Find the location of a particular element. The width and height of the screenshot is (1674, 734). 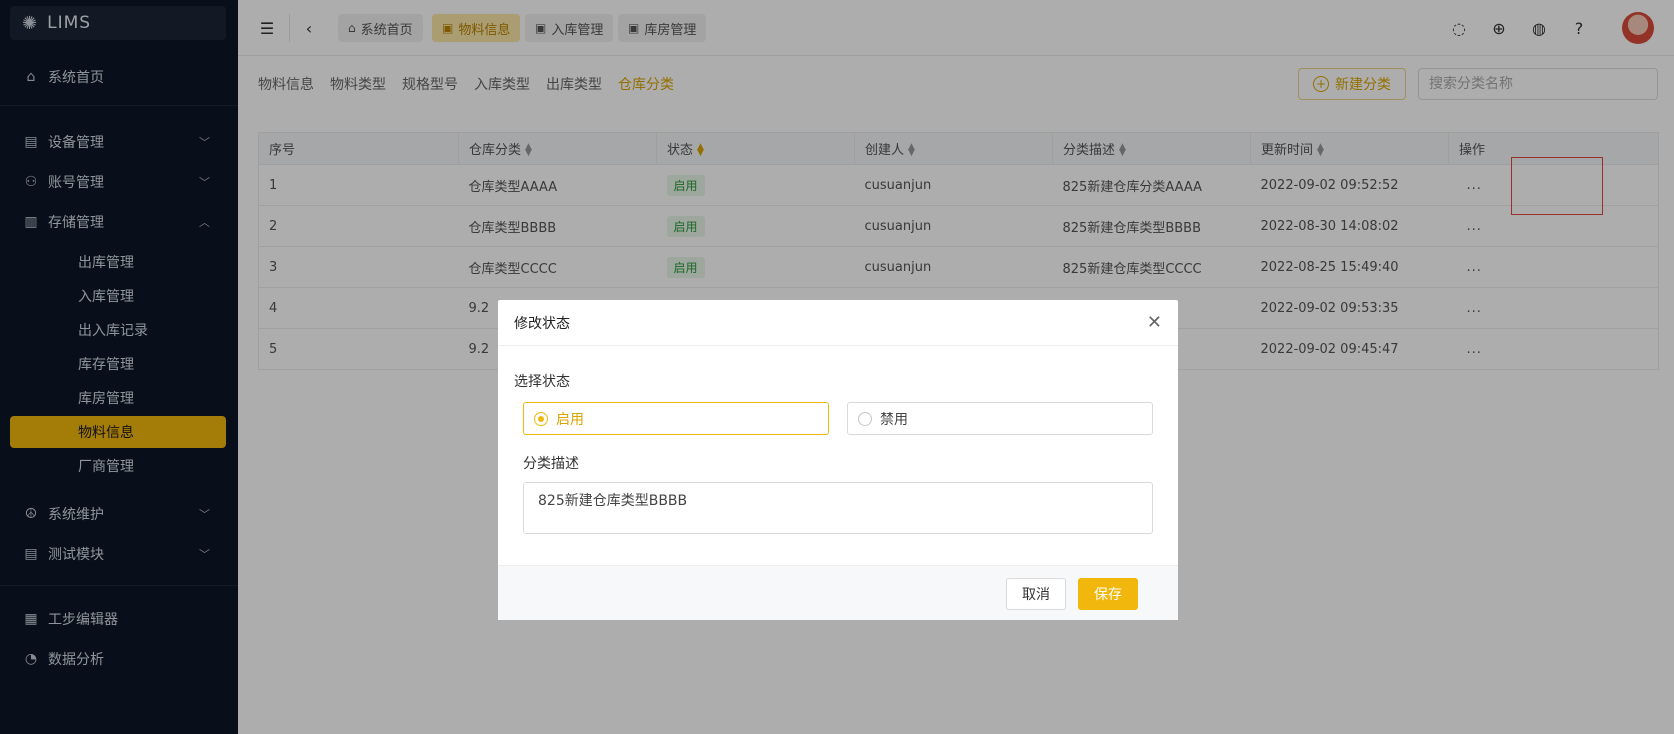

dialog-title: 修改状态 is located at coordinates (542, 323).